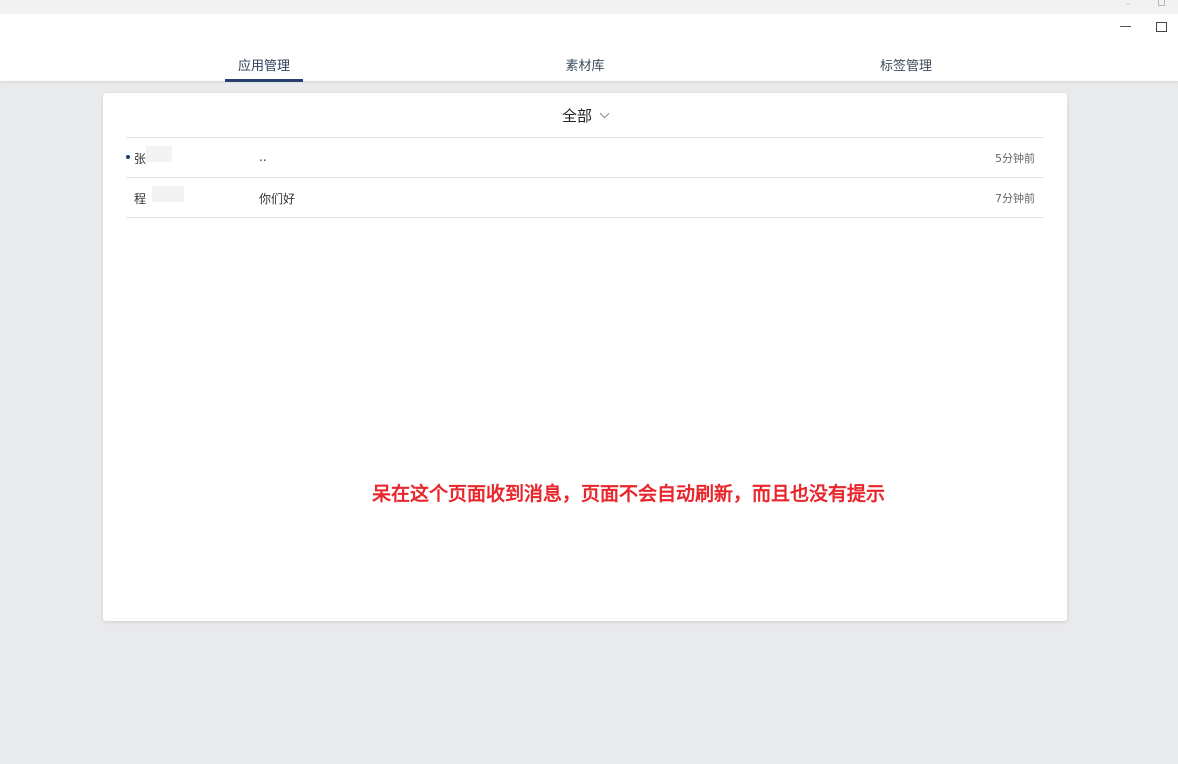 The width and height of the screenshot is (1178, 764). What do you see at coordinates (585, 198) in the screenshot?
I see `message-row: 程 你们好 7分钟前` at bounding box center [585, 198].